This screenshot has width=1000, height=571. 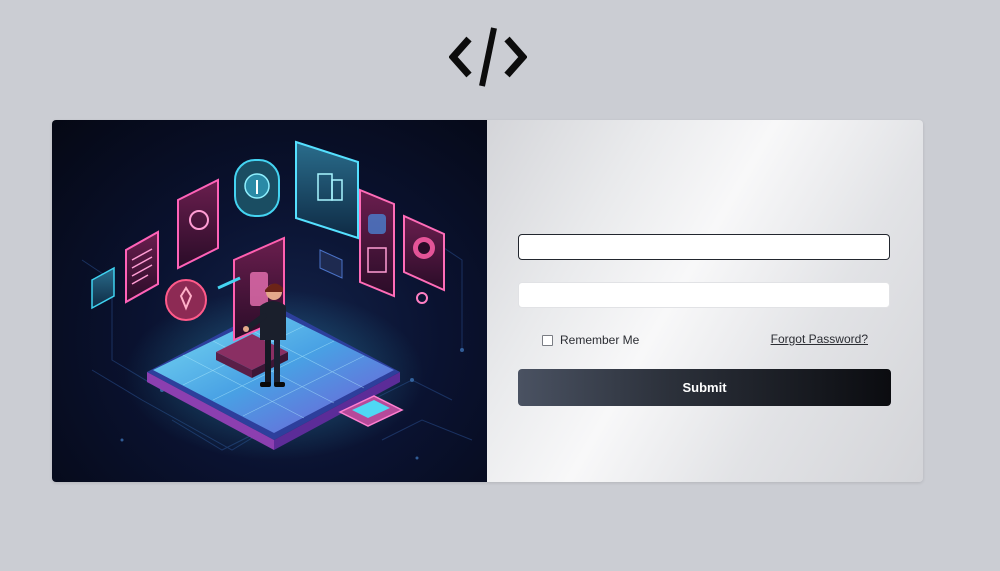 I want to click on forgot-password-link: Forgot Password?, so click(x=819, y=339).